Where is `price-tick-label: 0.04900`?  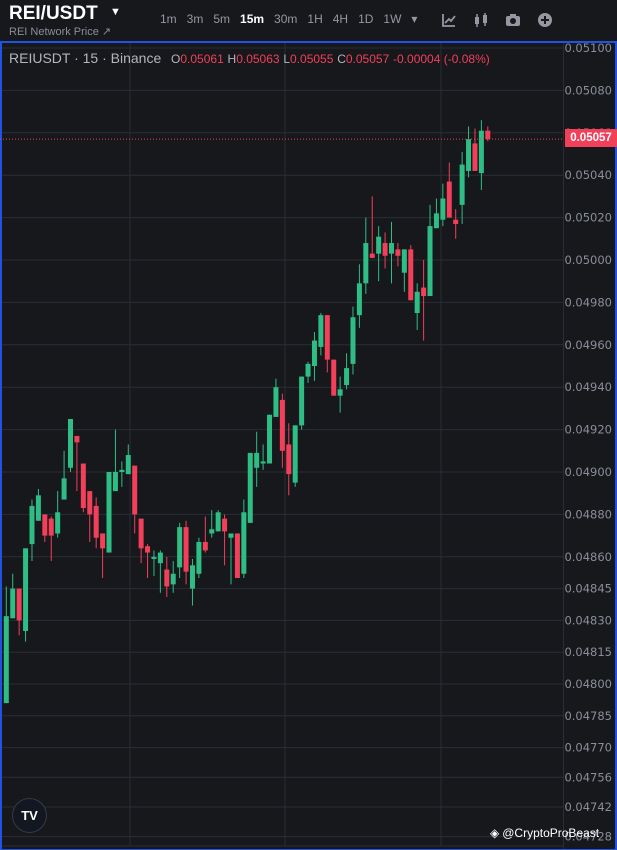 price-tick-label: 0.04900 is located at coordinates (588, 472).